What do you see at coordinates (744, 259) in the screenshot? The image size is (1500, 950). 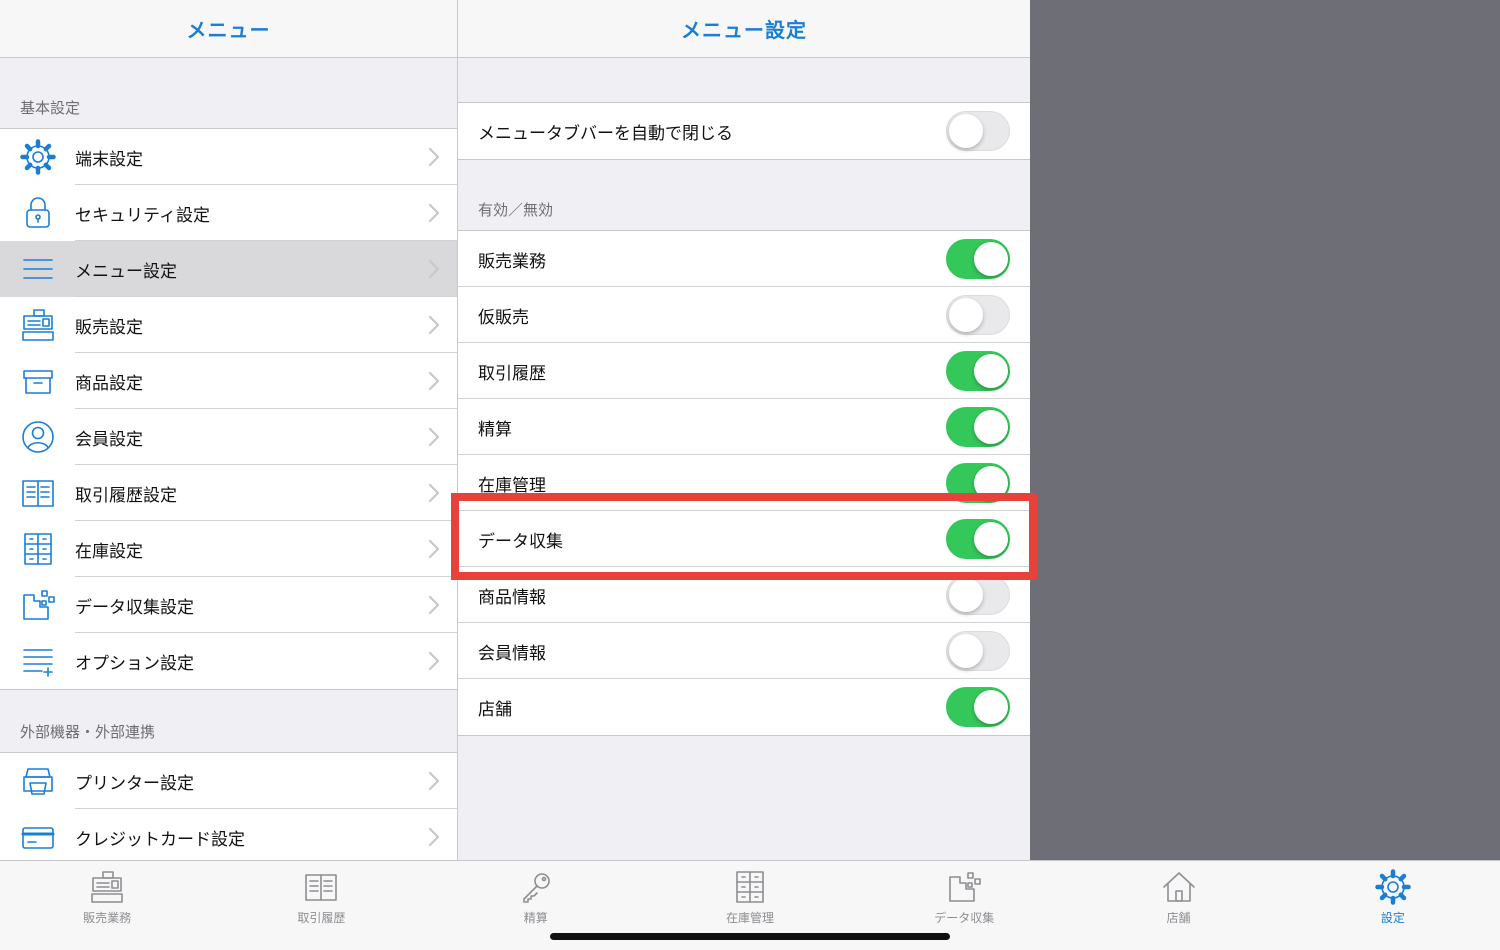 I see `toggle-row: 販売業務` at bounding box center [744, 259].